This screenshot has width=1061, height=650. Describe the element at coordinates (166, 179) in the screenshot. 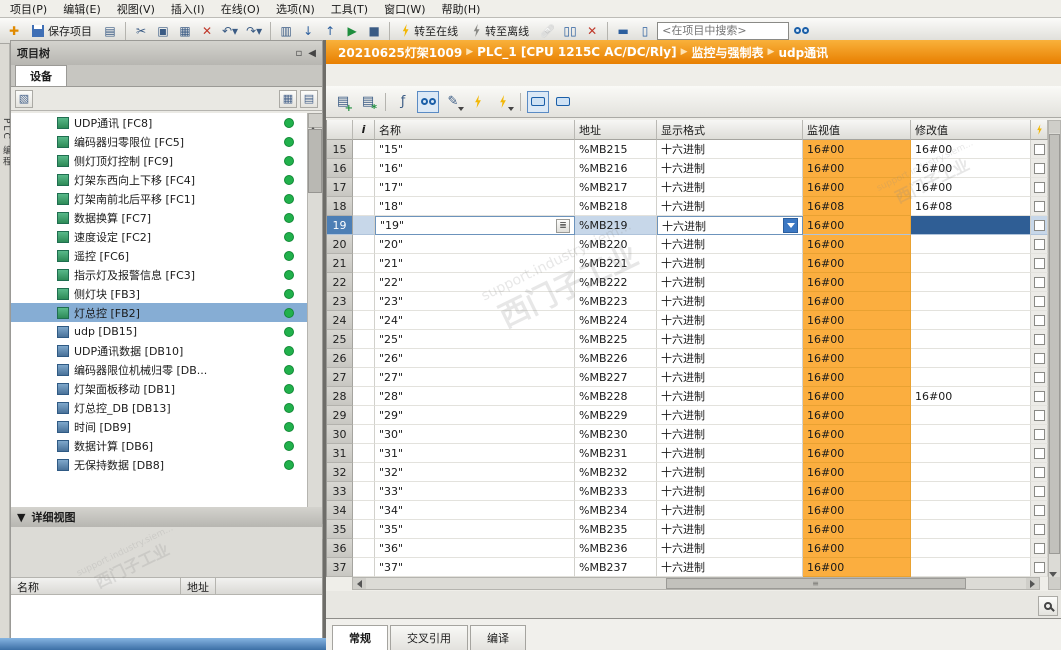

I see `tree-item: 灯架东西向上下移 [FC4]` at that location.